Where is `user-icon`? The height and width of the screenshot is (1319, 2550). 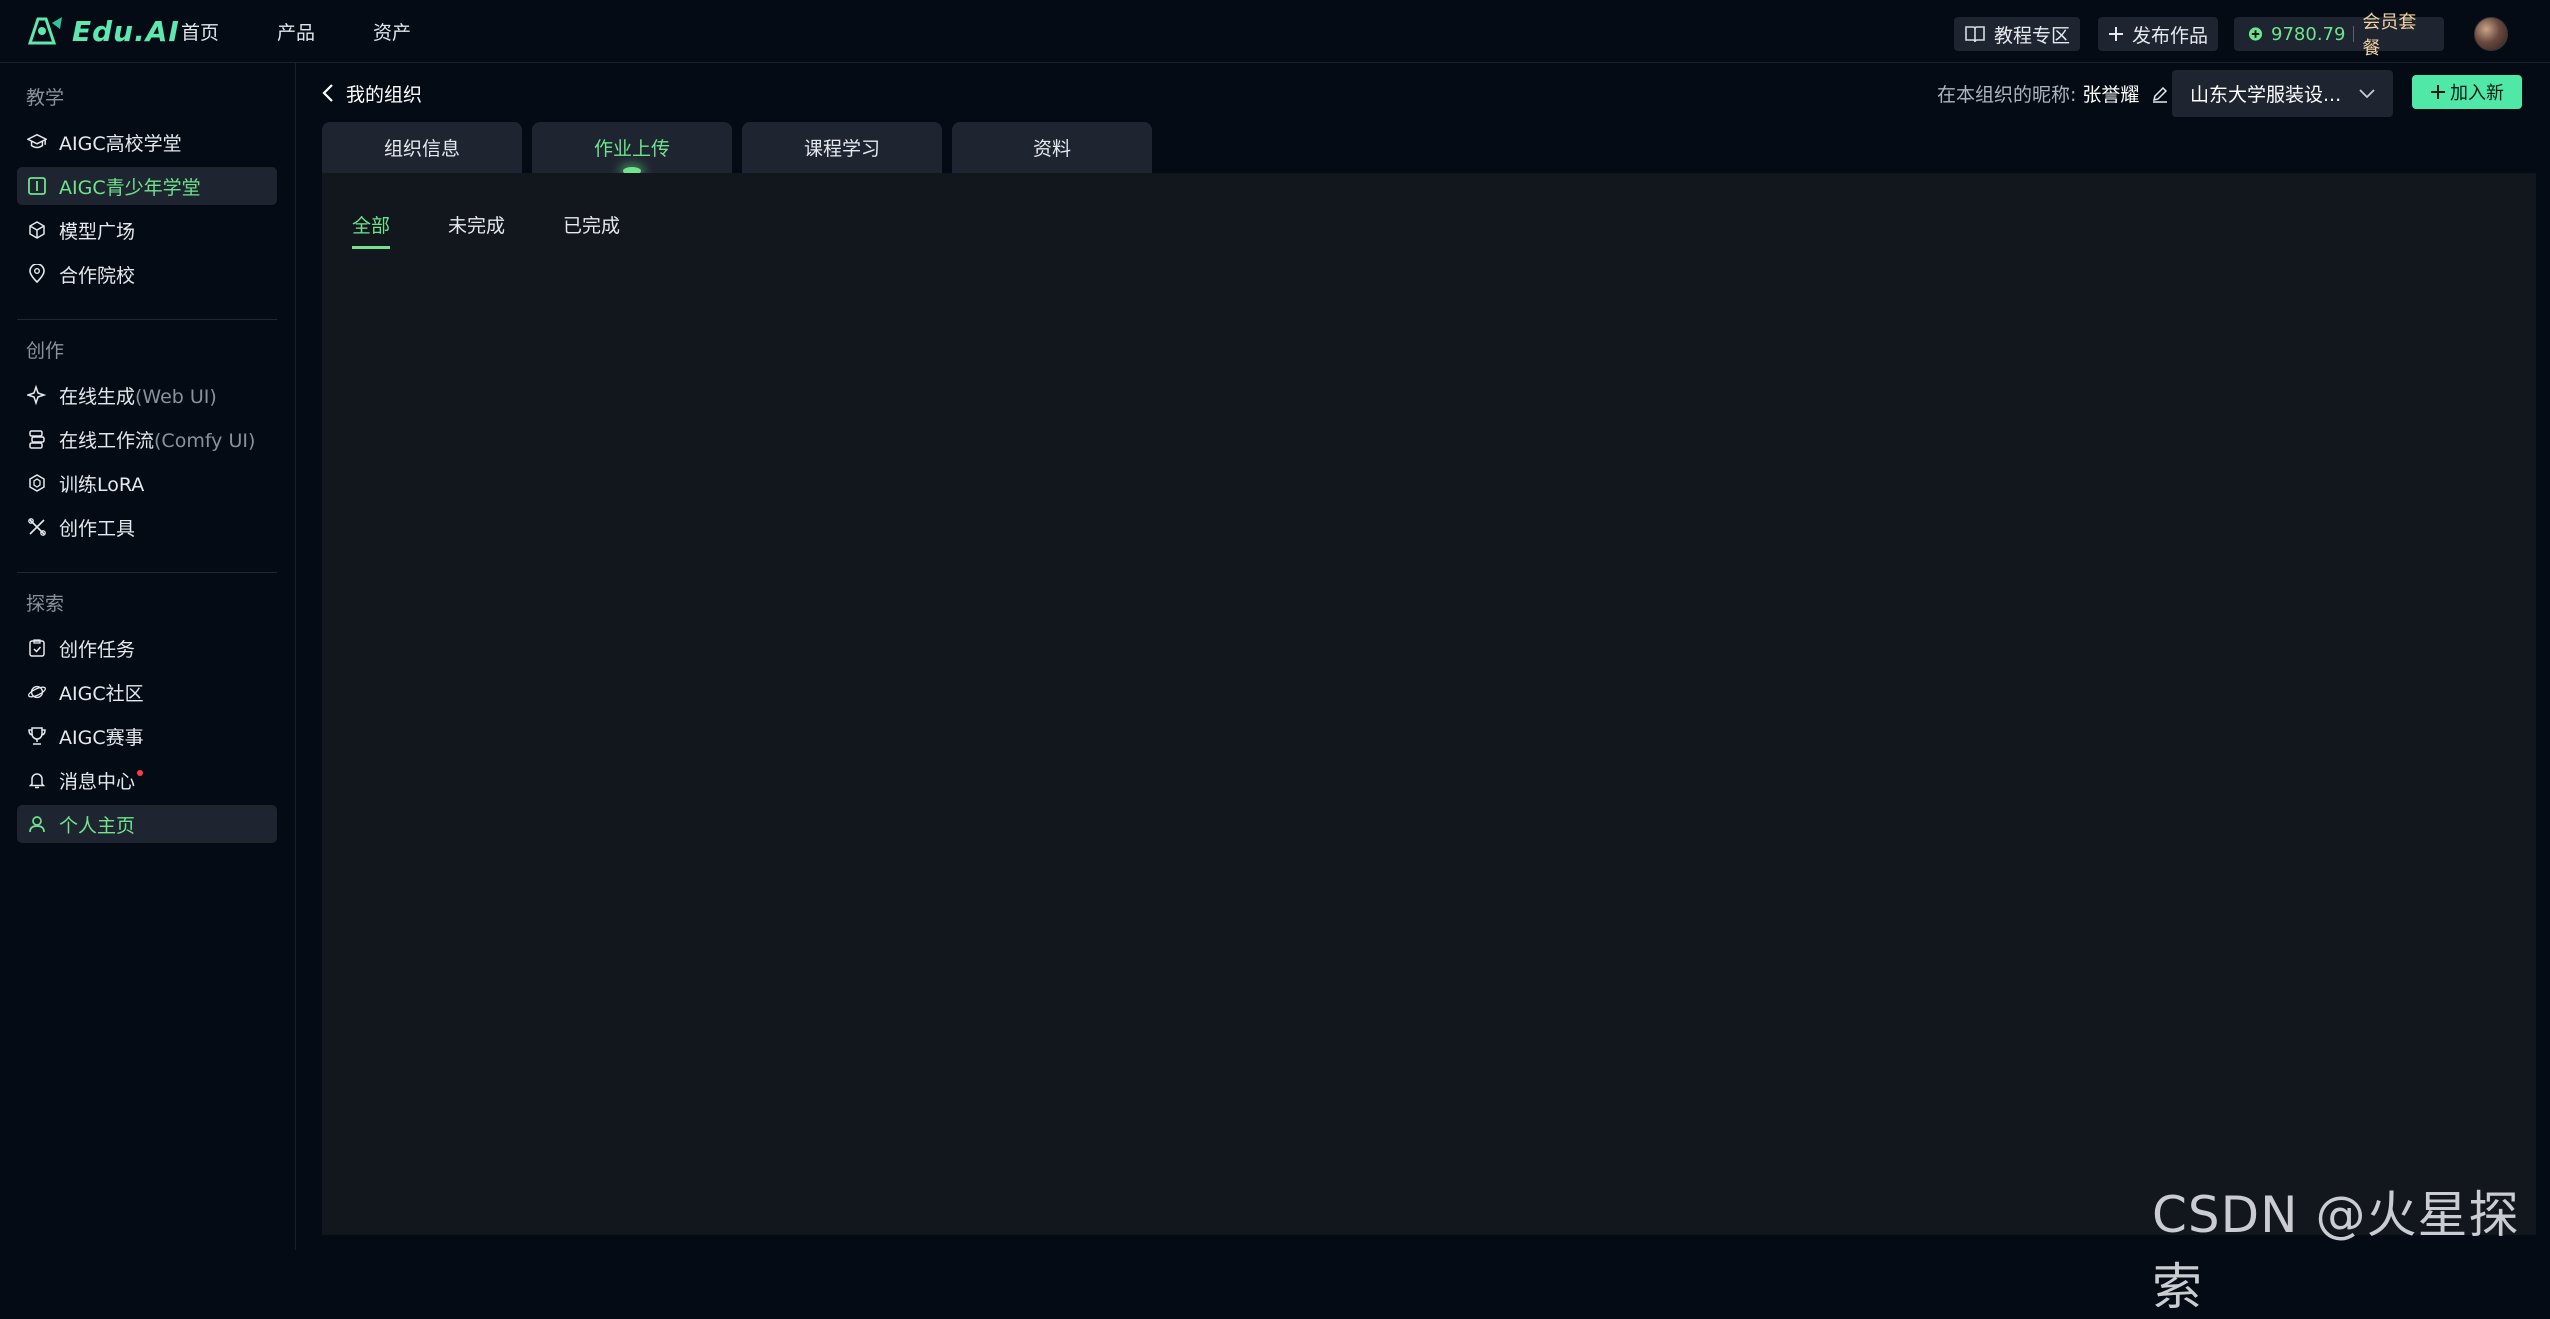 user-icon is located at coordinates (37, 824).